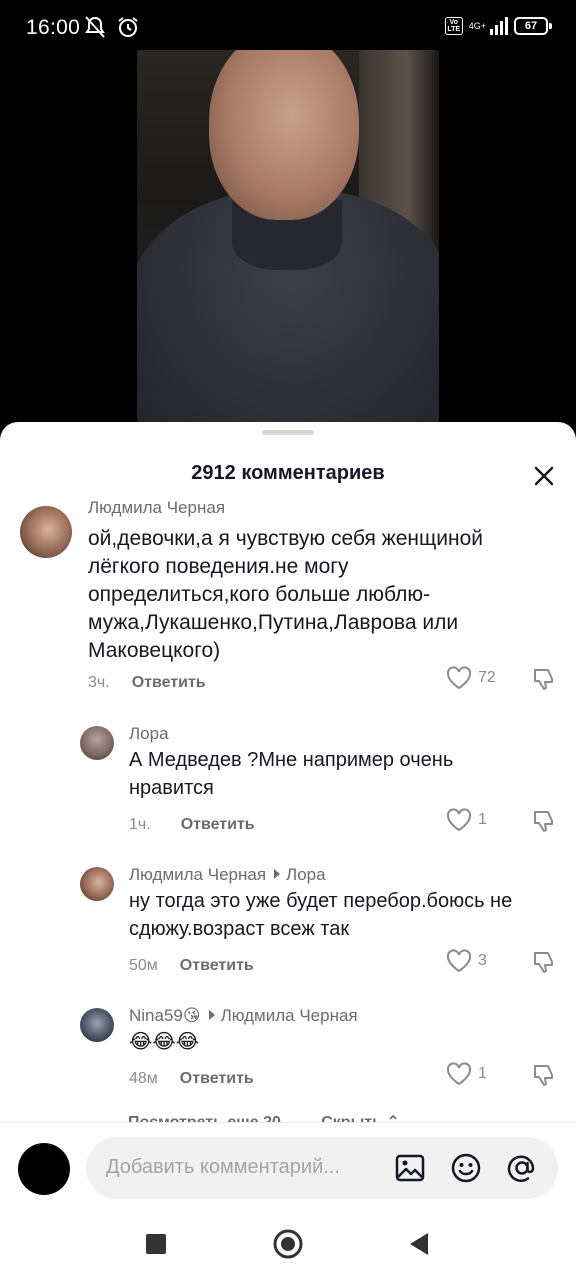 This screenshot has height=1280, width=576. What do you see at coordinates (294, 1118) in the screenshot?
I see `chevron-down-icon: ⌄` at bounding box center [294, 1118].